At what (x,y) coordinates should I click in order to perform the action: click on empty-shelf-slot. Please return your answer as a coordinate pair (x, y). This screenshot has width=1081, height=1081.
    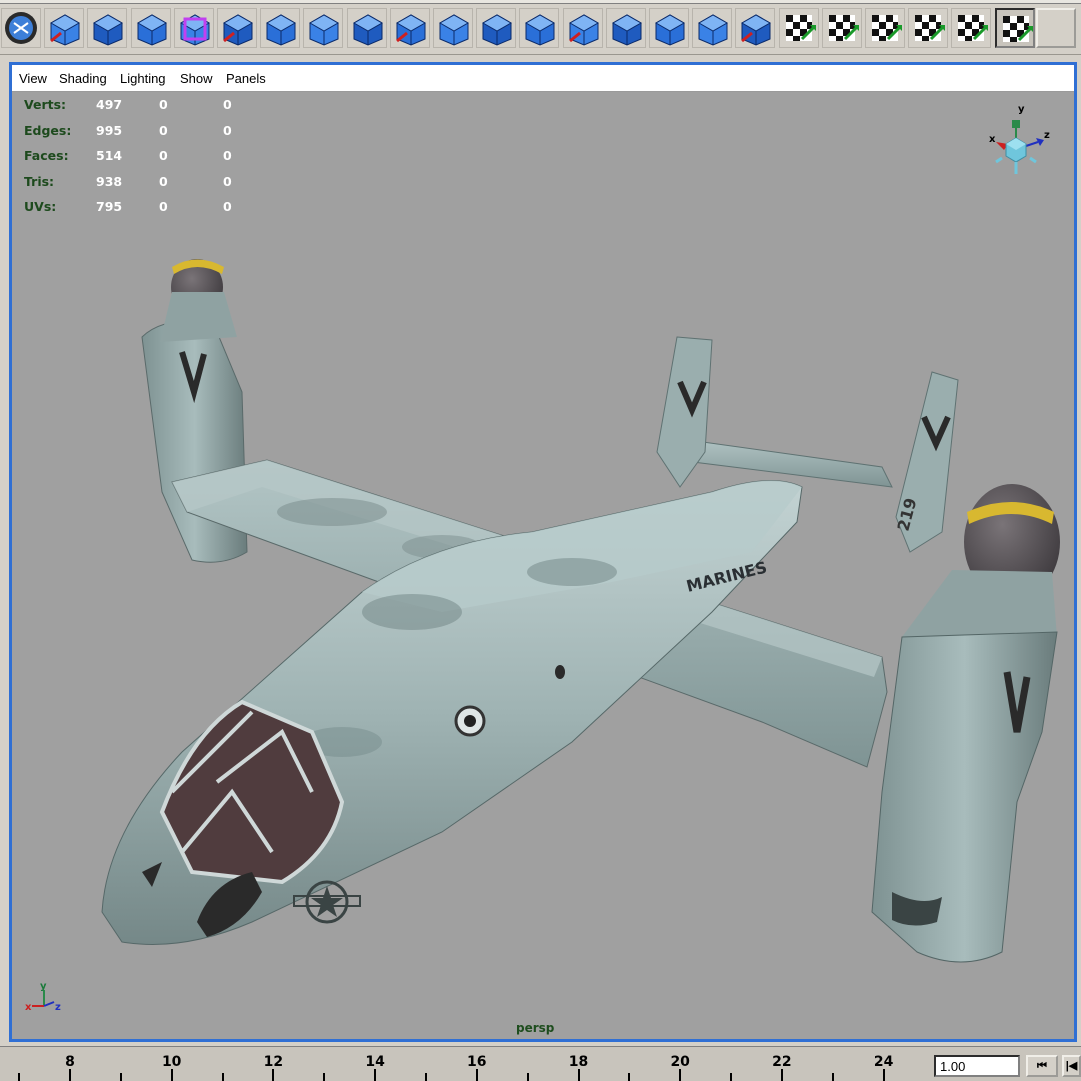
    Looking at the image, I should click on (1056, 28).